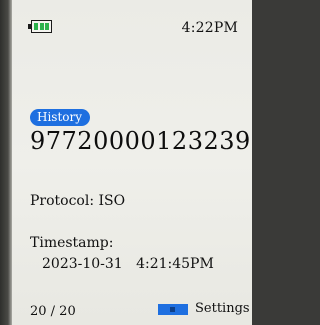  I want to click on softkey-dot, so click(172, 309).